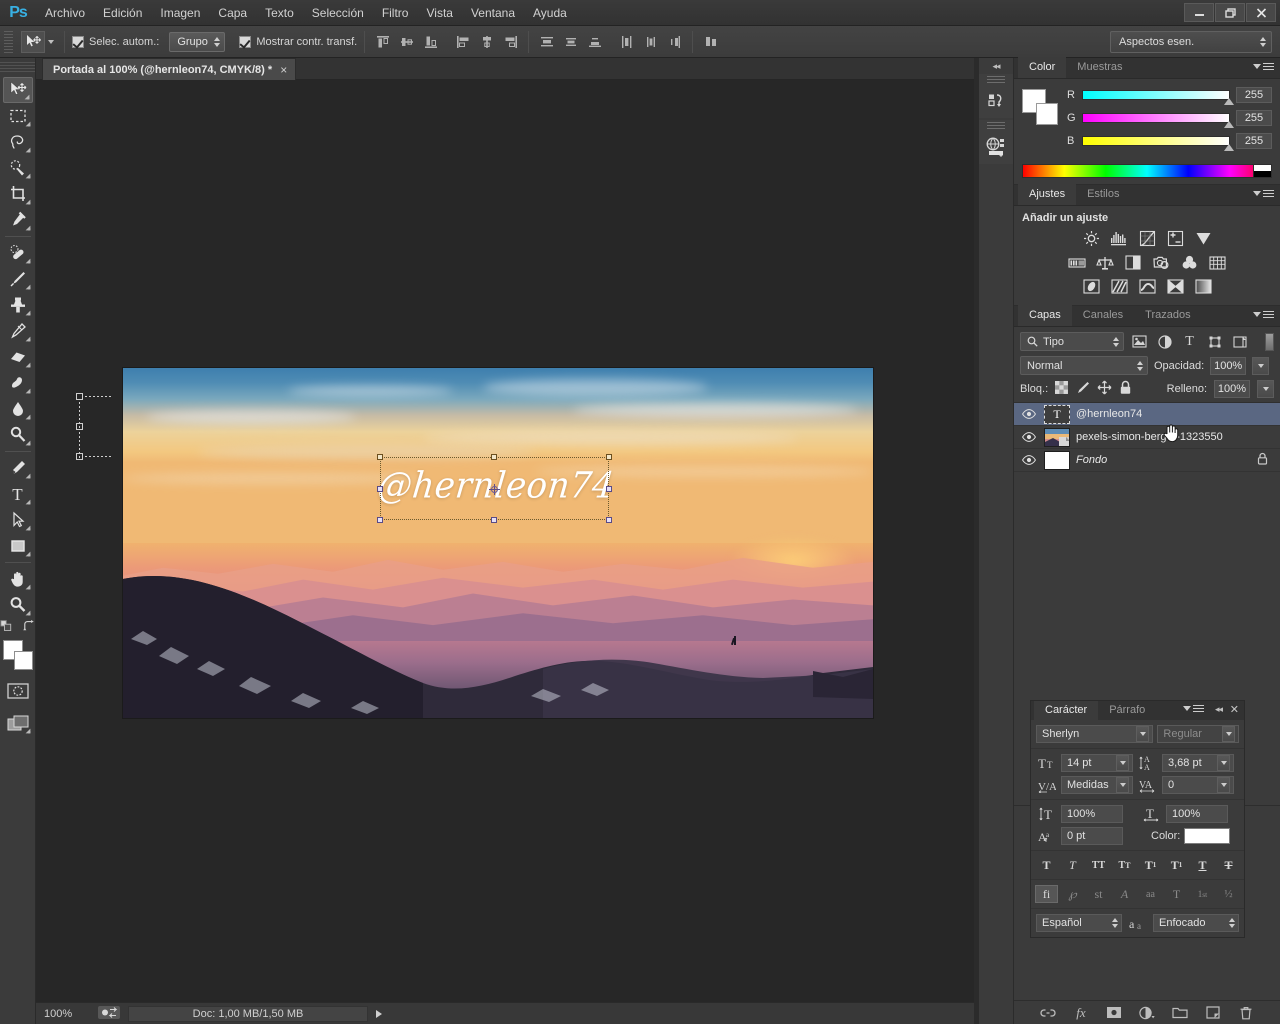 Image resolution: width=1280 pixels, height=1024 pixels. What do you see at coordinates (1232, 923) in the screenshot?
I see `anti-alias-stepper-icon` at bounding box center [1232, 923].